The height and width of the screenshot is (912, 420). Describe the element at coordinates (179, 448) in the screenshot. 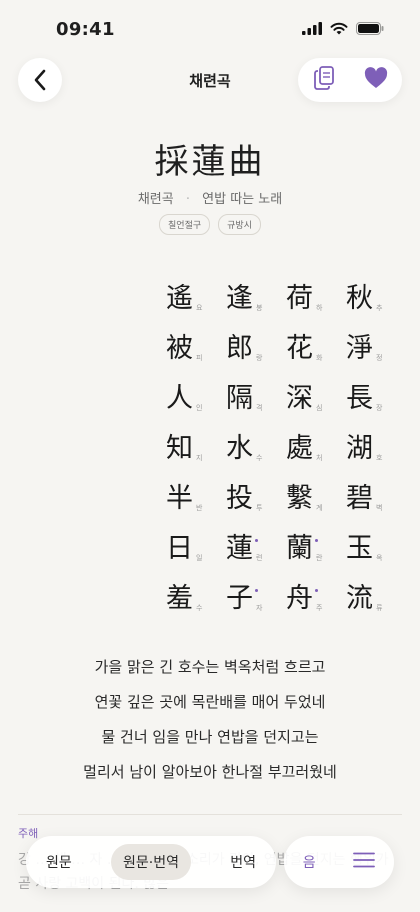

I see `hanja-character: 知` at that location.